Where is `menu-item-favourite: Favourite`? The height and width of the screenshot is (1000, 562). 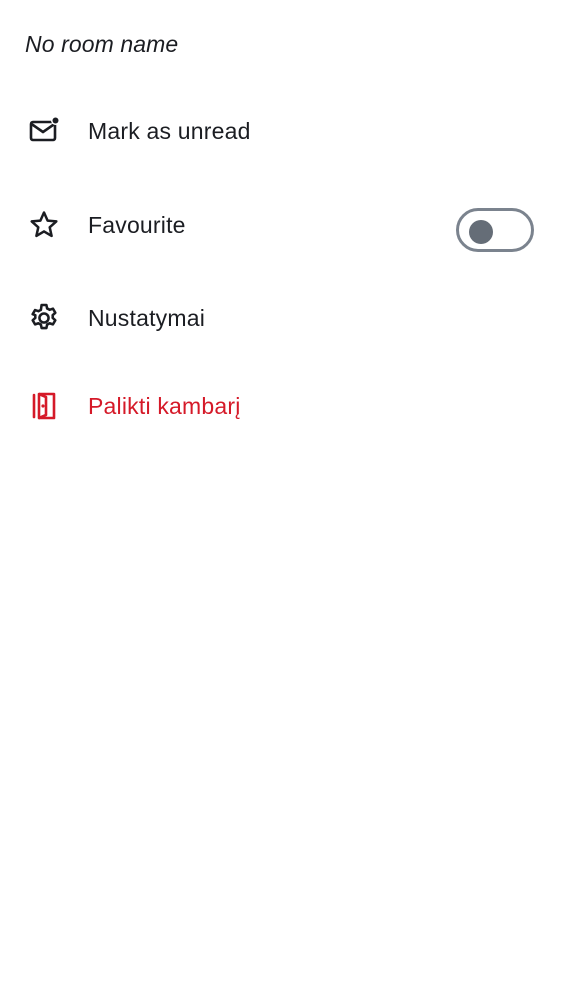 menu-item-favourite: Favourite is located at coordinates (281, 225).